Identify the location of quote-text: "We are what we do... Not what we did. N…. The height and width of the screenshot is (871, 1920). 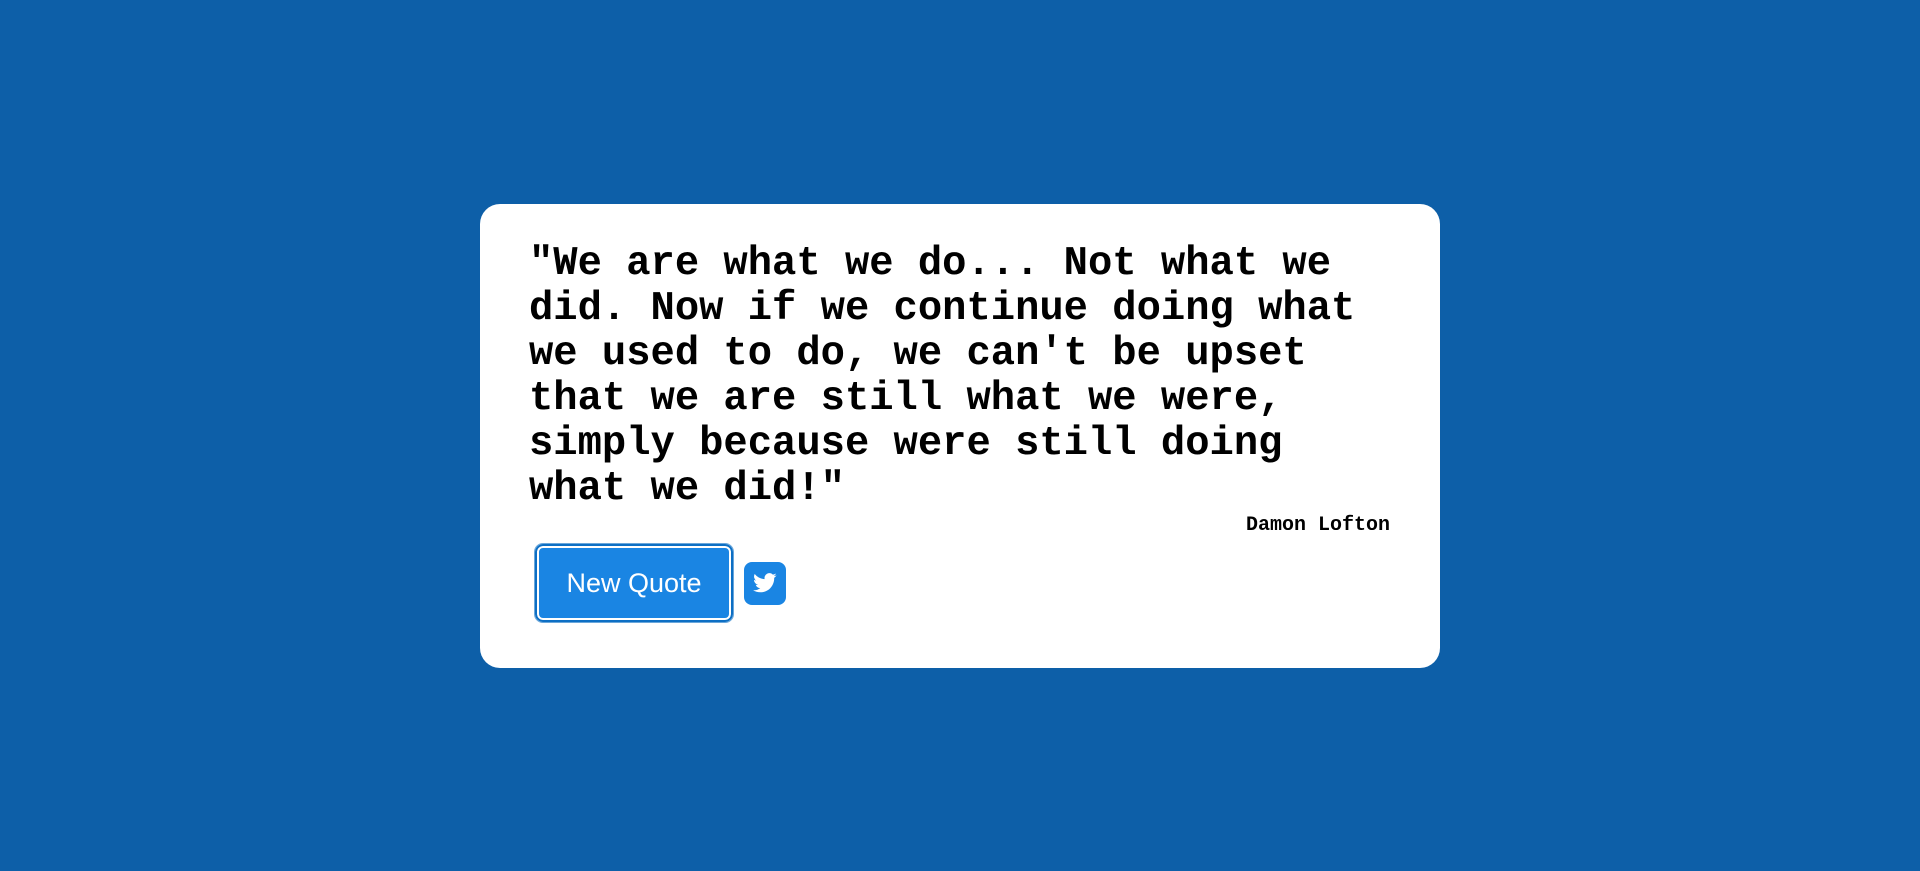
(942, 376).